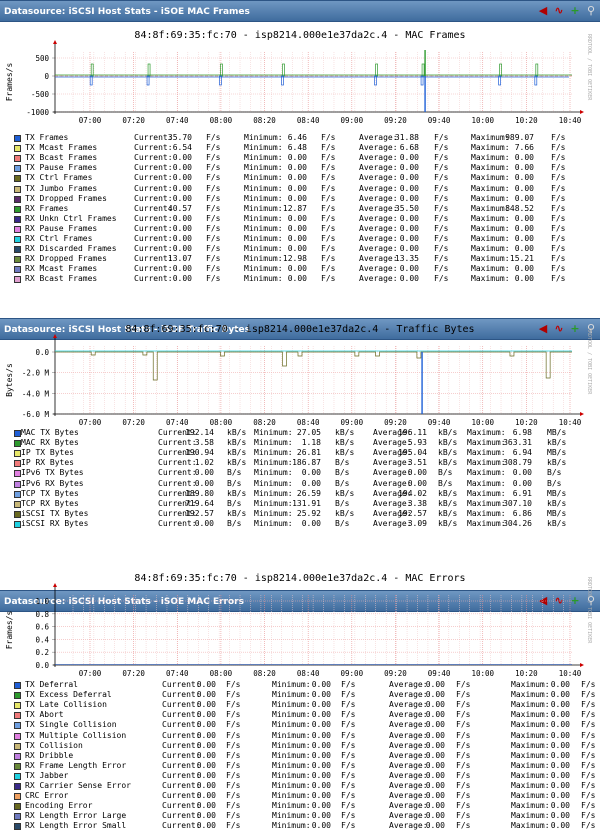  What do you see at coordinates (297, 137) in the screenshot?
I see `legend-minimum-value: 6.46` at bounding box center [297, 137].